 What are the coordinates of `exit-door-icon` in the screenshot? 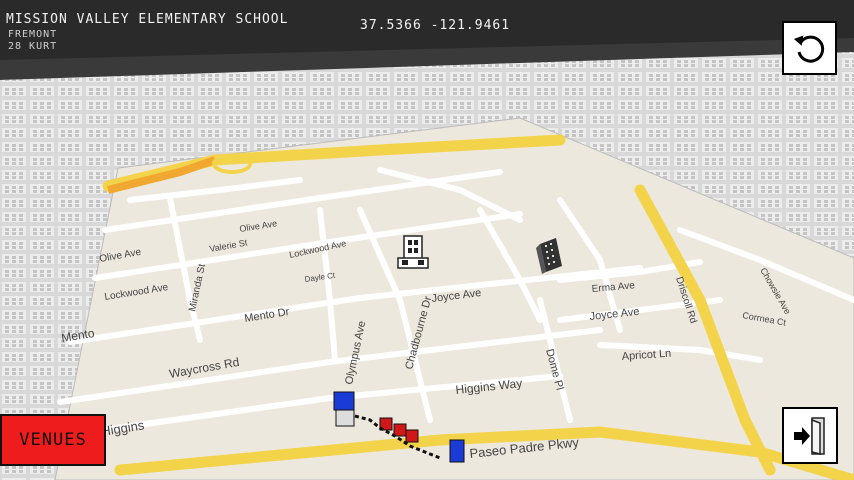 It's located at (809, 435).